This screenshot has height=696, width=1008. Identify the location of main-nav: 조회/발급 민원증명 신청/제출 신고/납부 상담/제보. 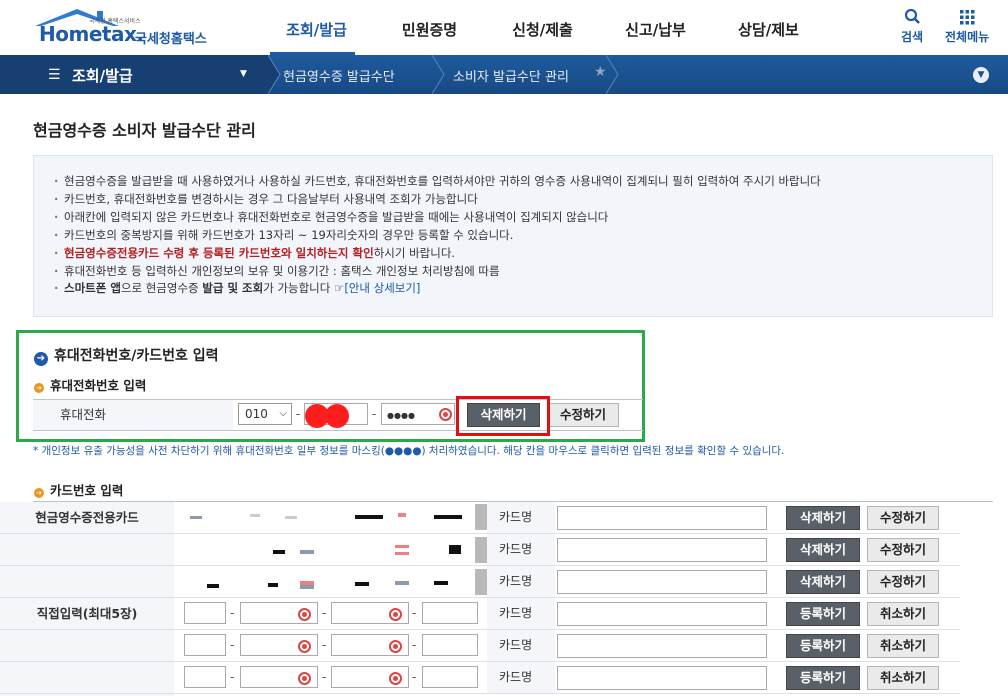
(542, 27).